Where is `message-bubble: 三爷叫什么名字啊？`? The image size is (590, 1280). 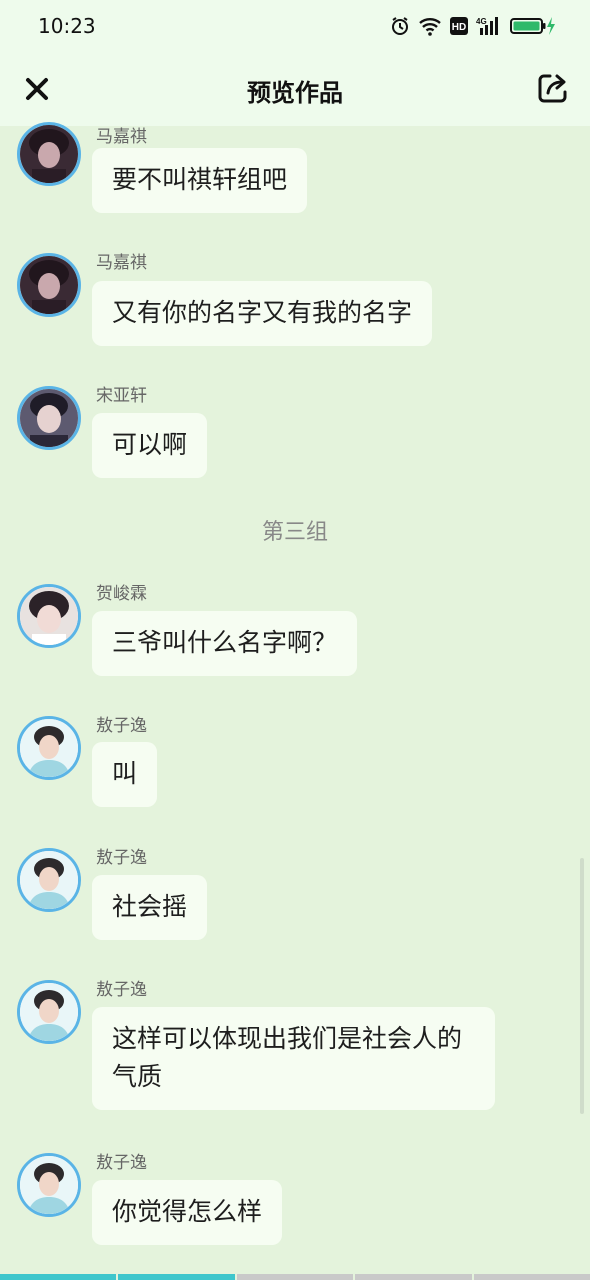
message-bubble: 三爷叫什么名字啊？ is located at coordinates (225, 643).